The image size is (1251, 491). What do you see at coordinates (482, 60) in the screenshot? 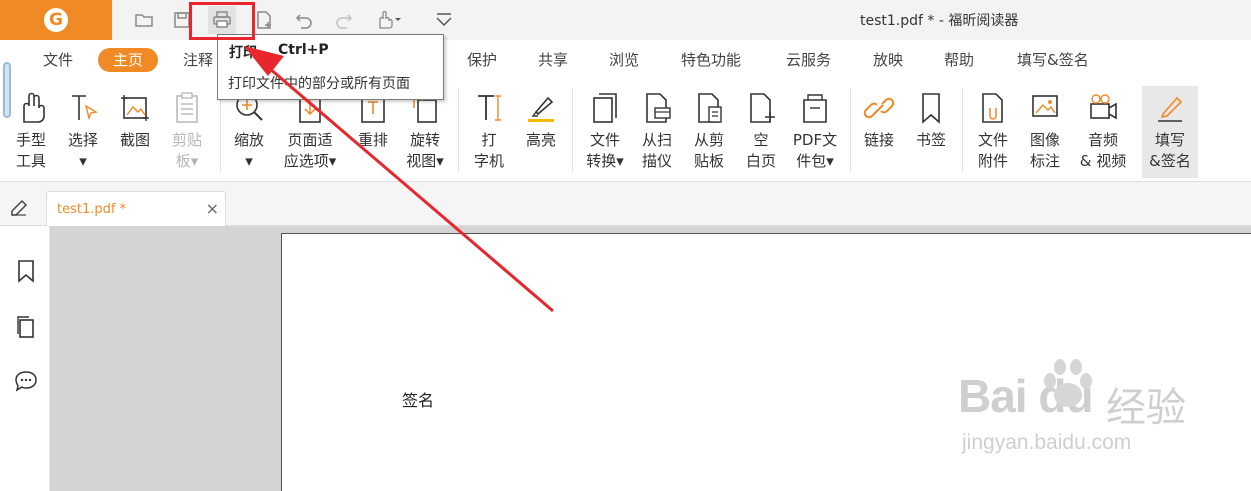
I see `menu-protect: 保护` at bounding box center [482, 60].